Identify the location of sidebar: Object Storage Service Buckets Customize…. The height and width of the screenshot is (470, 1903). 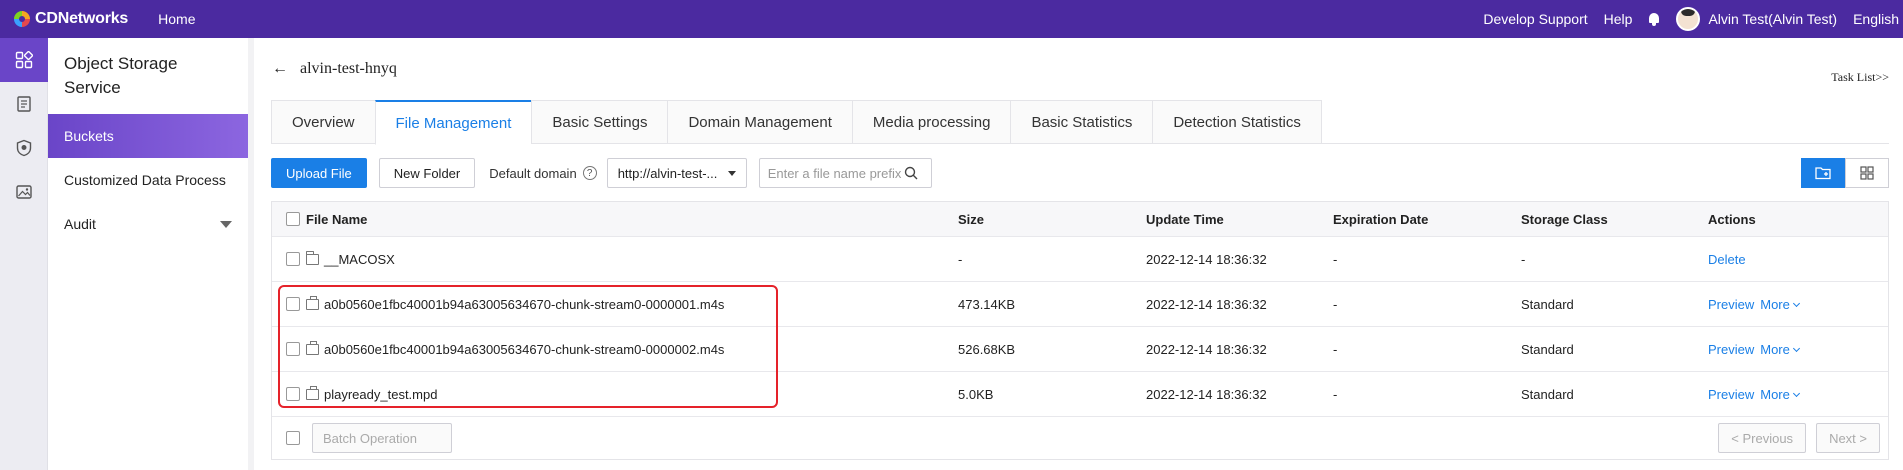
(148, 254).